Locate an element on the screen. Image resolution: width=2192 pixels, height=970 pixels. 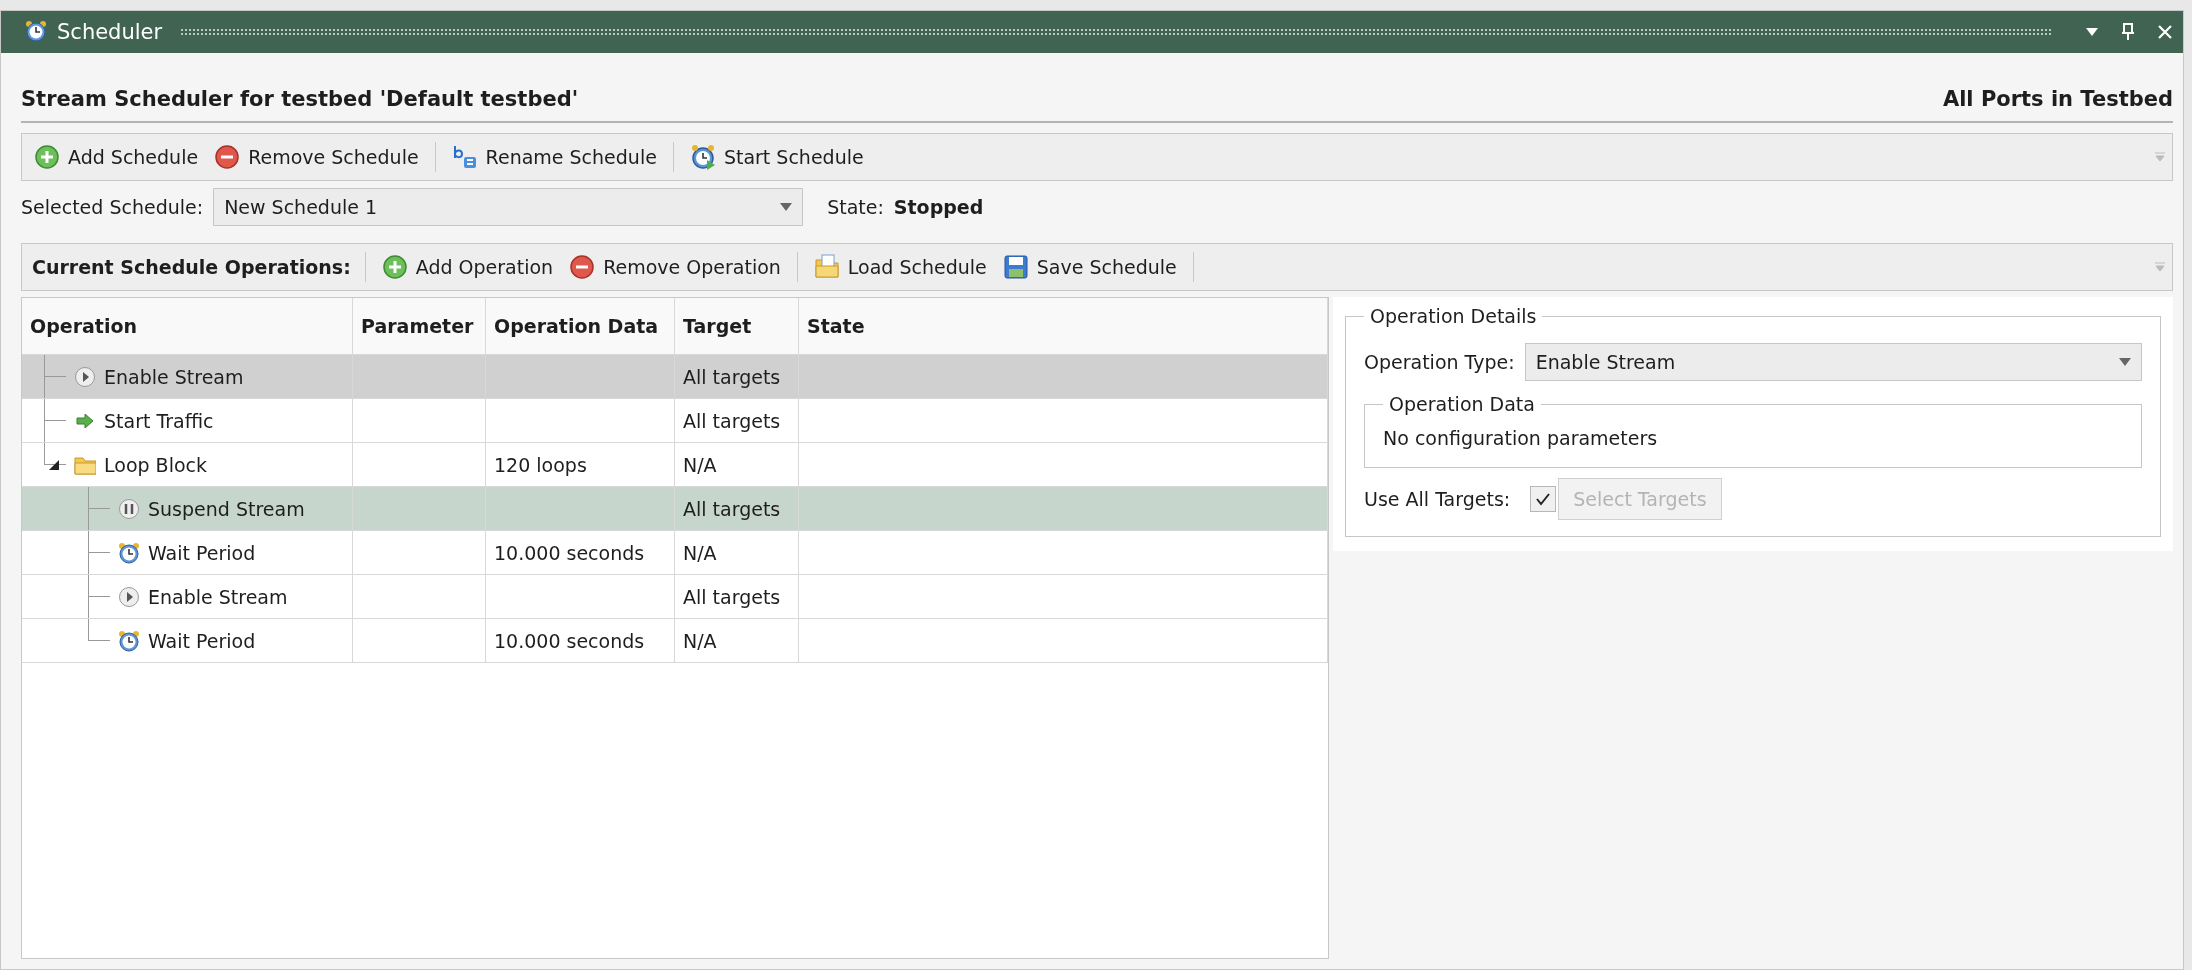
info-text: No configuration parameters is located at coordinates (1521, 438).